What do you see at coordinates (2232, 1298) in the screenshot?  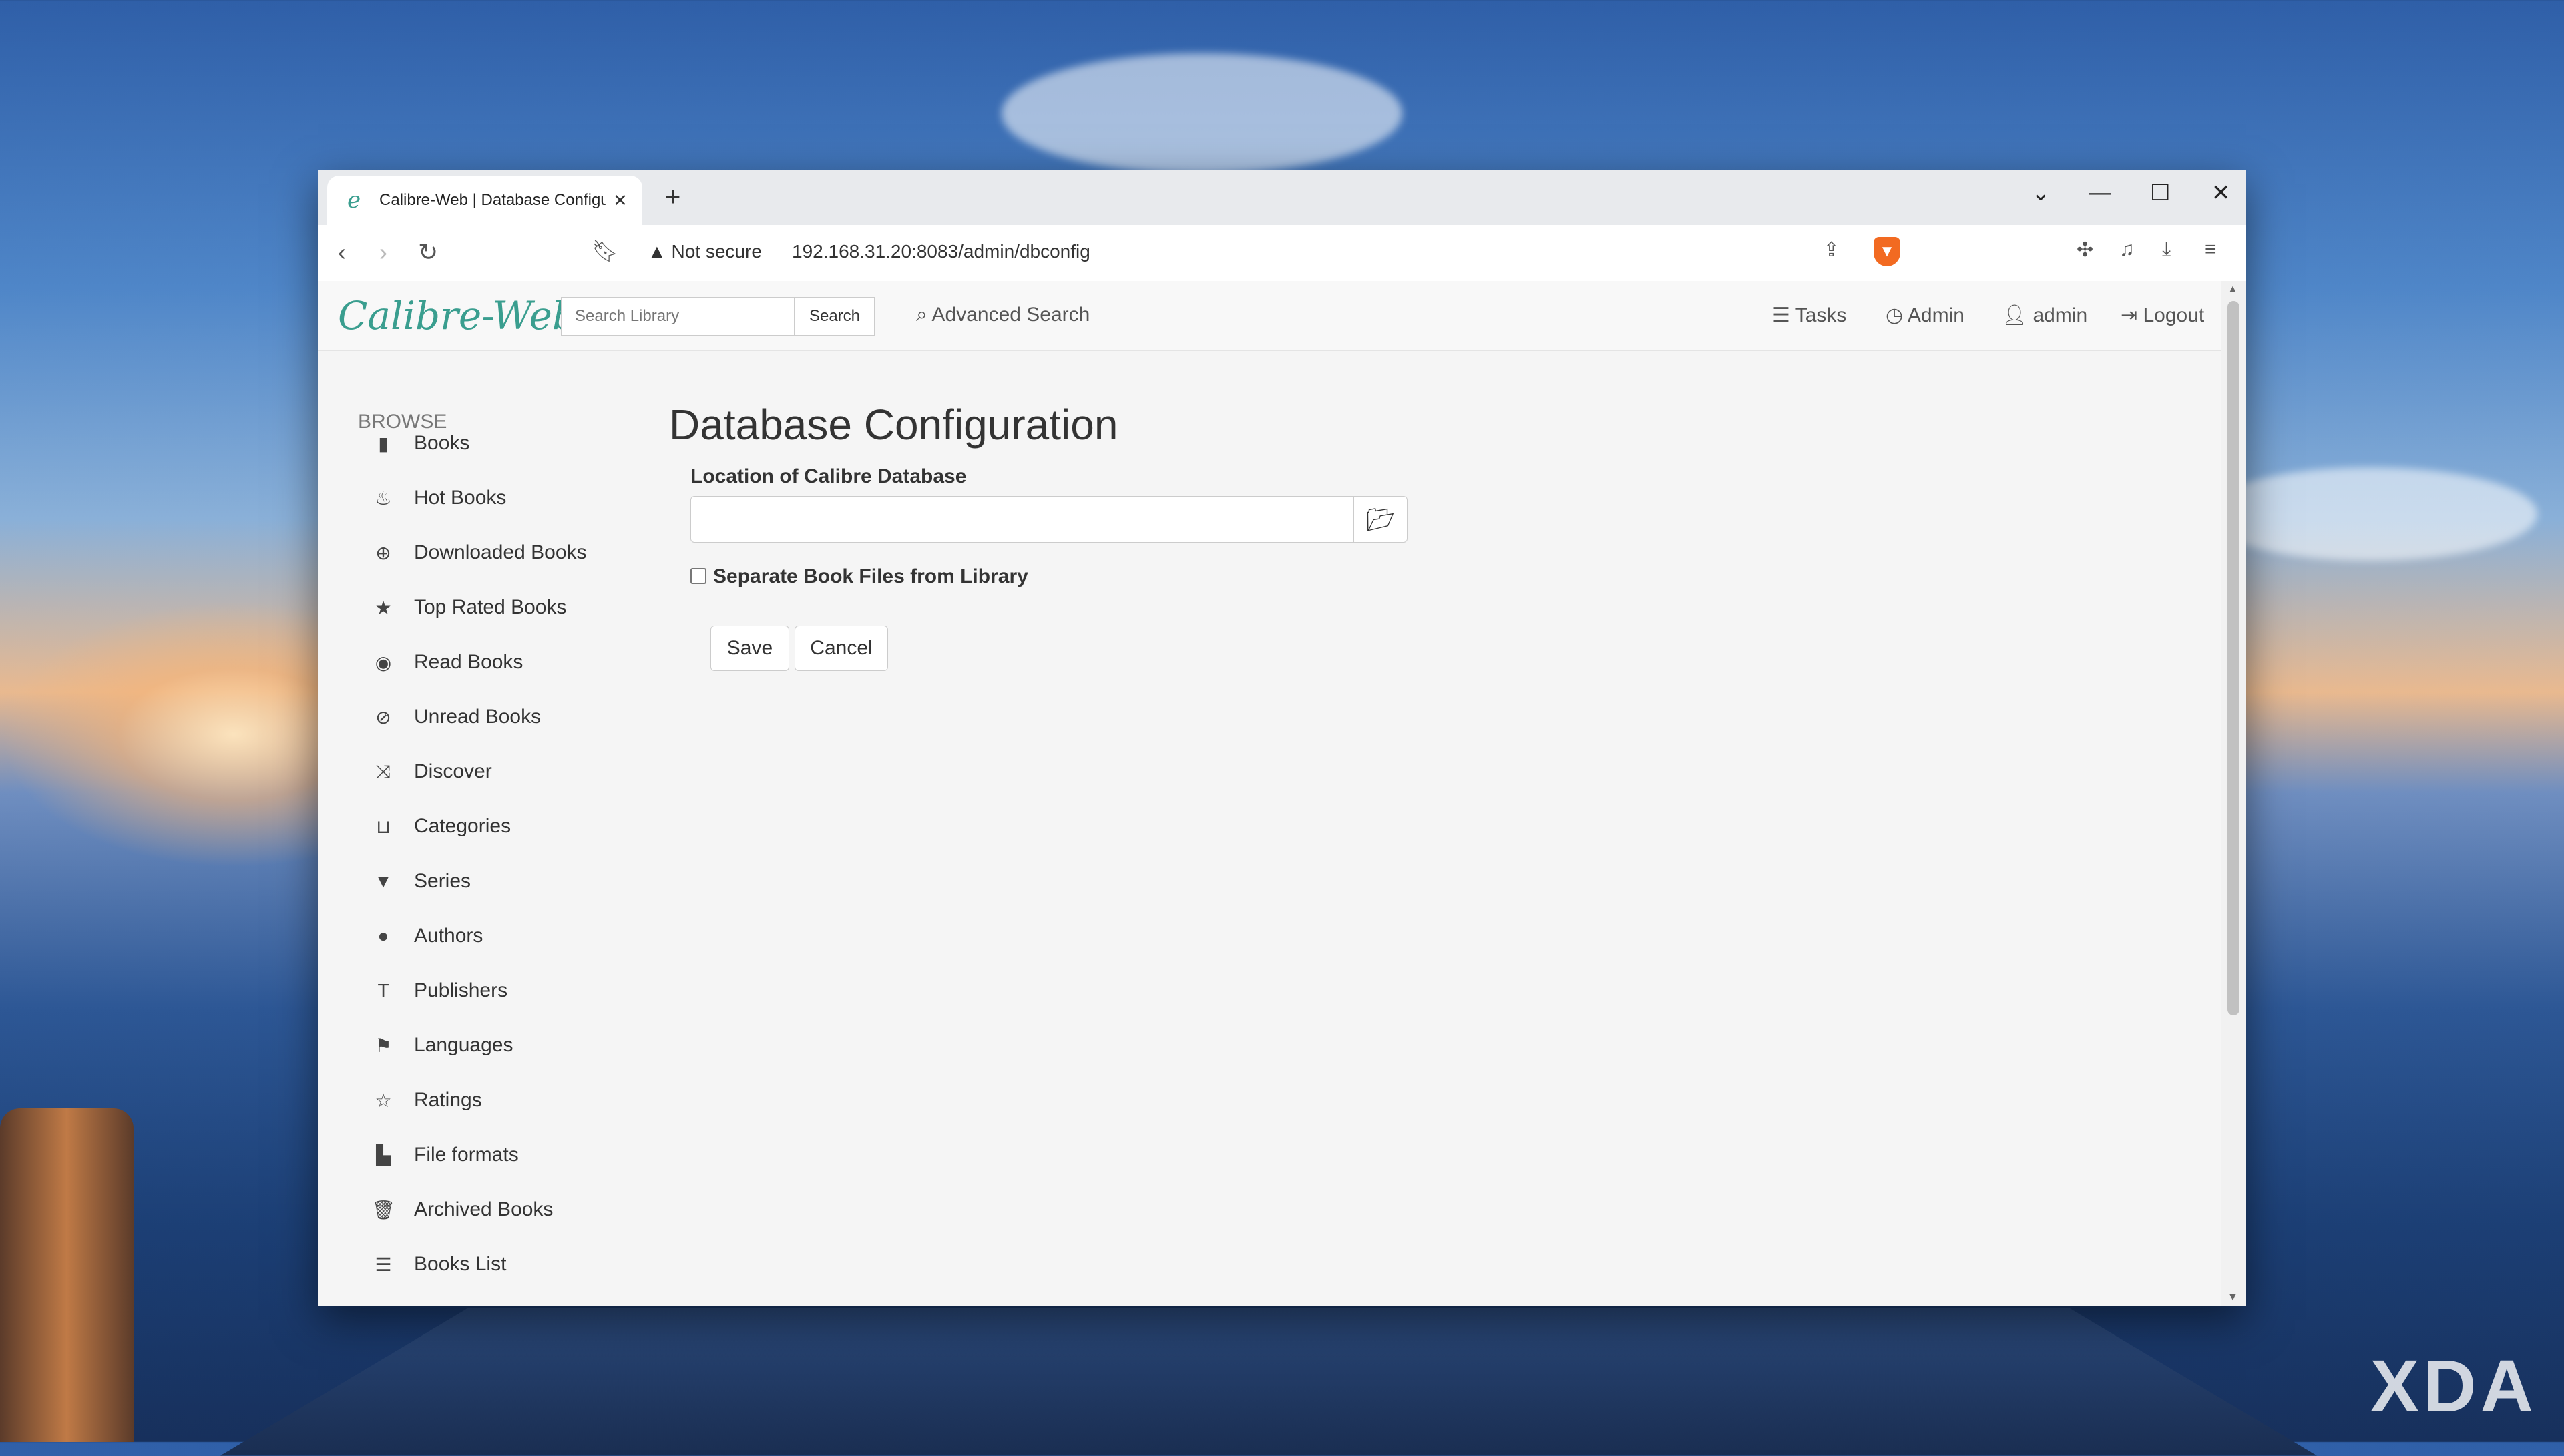 I see `scroll-down-icon: ▼` at bounding box center [2232, 1298].